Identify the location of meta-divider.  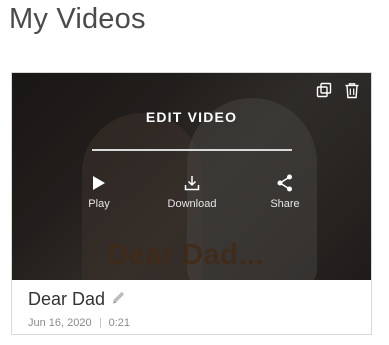
(100, 323).